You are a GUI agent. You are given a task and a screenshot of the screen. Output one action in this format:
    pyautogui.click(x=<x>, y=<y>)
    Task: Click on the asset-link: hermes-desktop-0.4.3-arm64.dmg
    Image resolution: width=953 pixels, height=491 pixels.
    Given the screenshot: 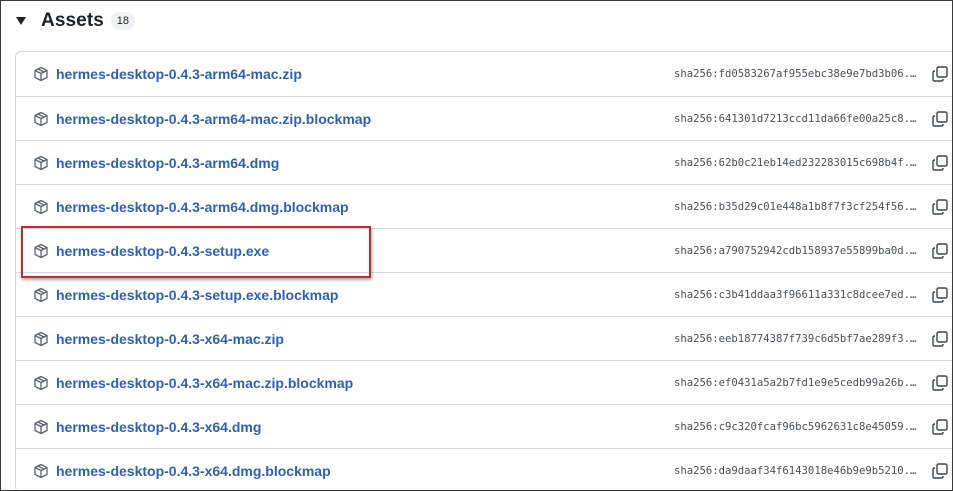 What is the action you would take?
    pyautogui.click(x=167, y=163)
    